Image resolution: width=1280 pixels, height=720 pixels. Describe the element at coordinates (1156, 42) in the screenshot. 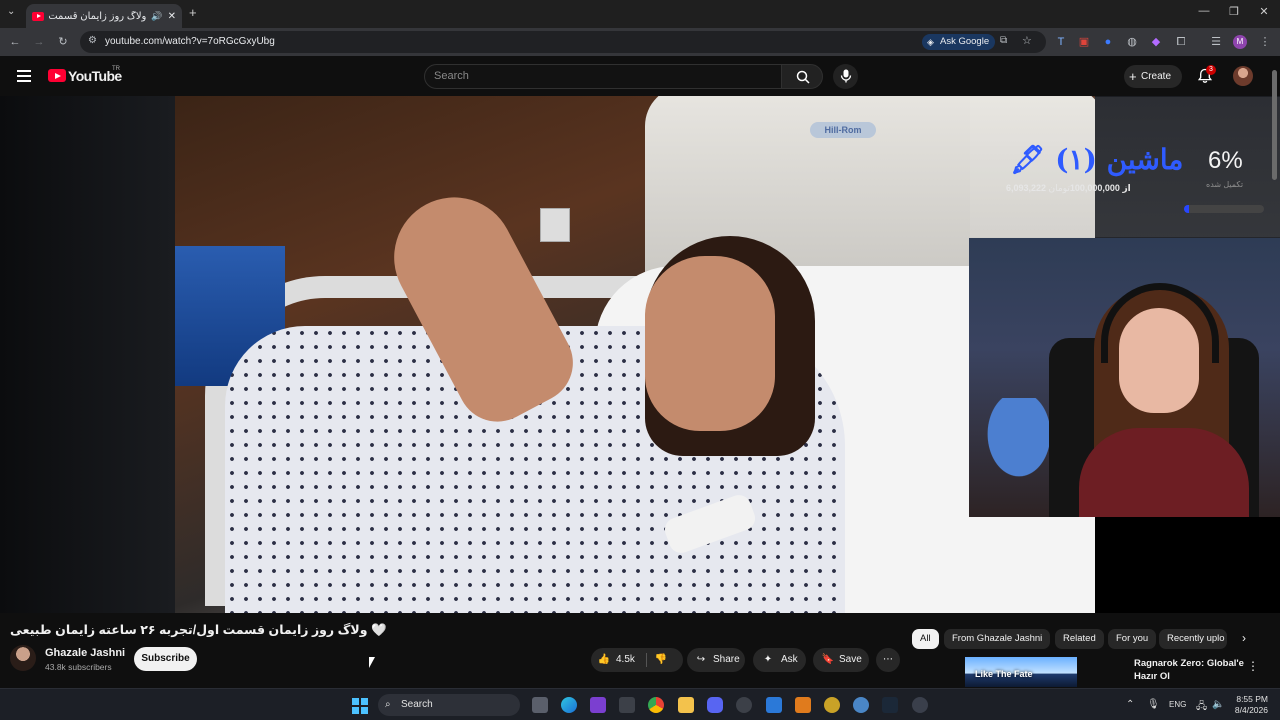

I see `extension-purple-icon: ◆` at that location.